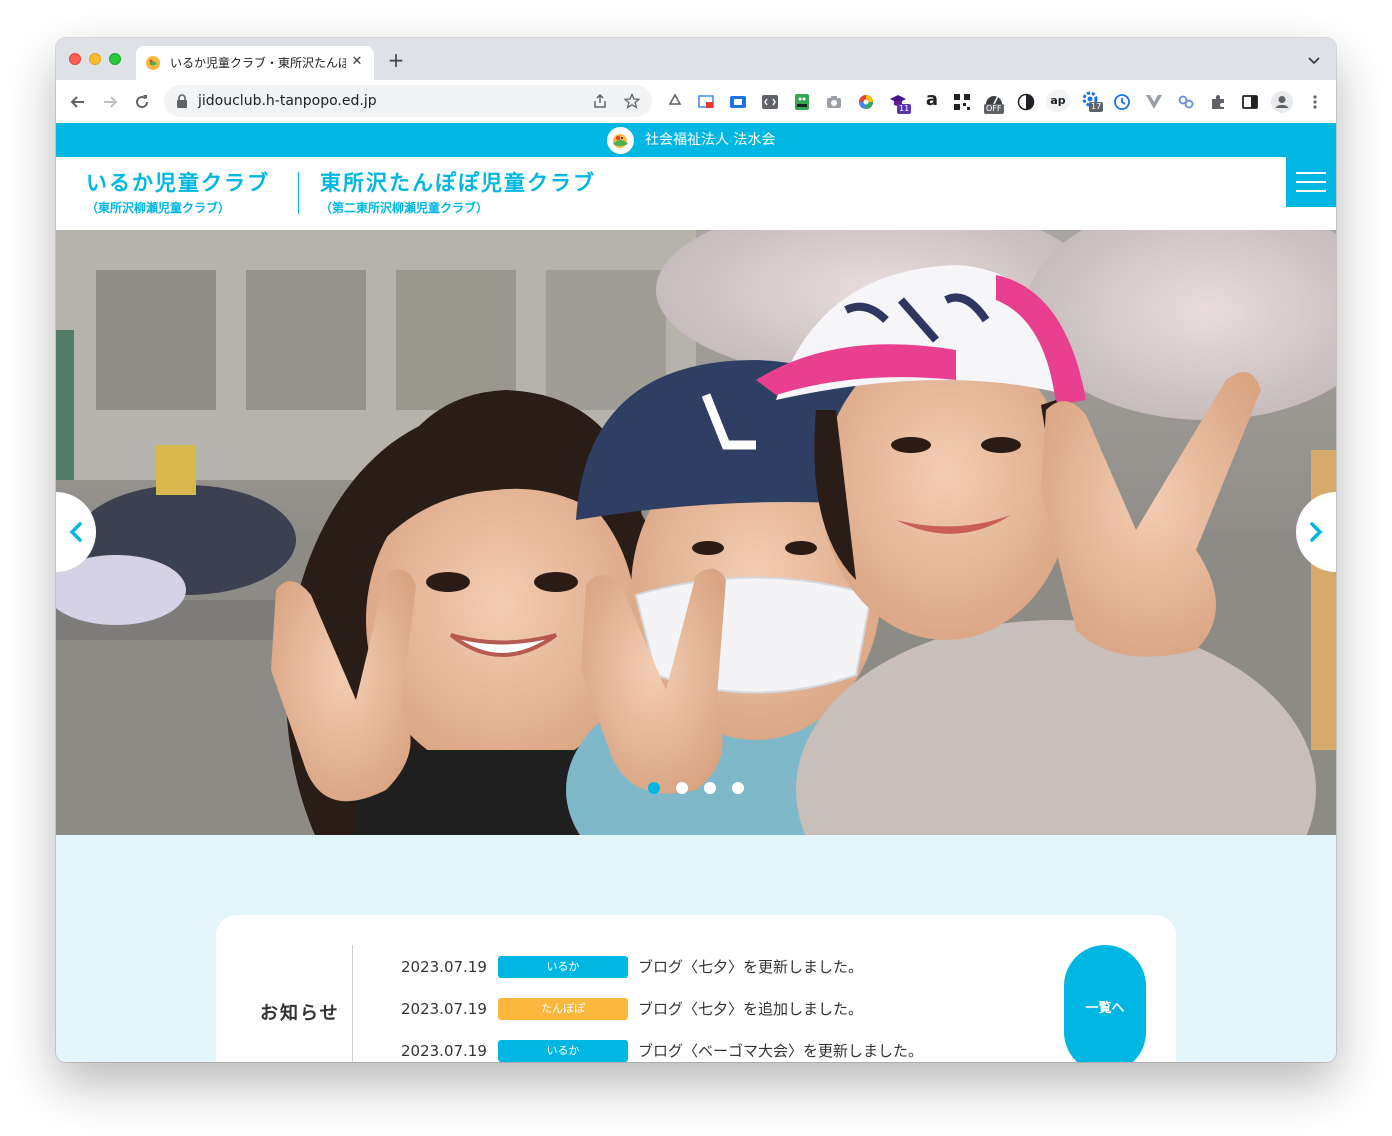  What do you see at coordinates (932, 101) in the screenshot?
I see `amazon-extension-icon: a` at bounding box center [932, 101].